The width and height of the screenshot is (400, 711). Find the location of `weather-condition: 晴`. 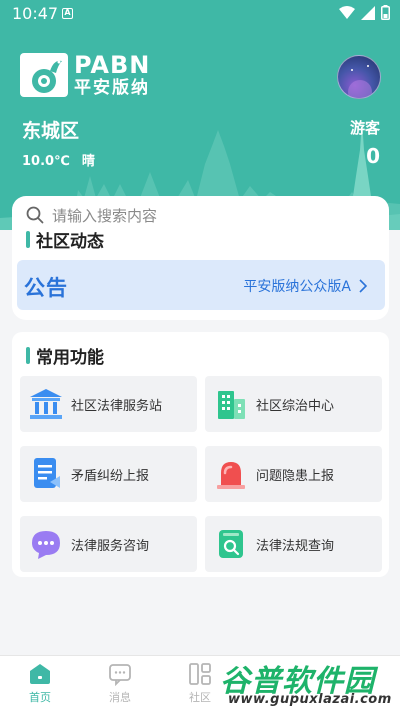

weather-condition: 晴 is located at coordinates (88, 161).